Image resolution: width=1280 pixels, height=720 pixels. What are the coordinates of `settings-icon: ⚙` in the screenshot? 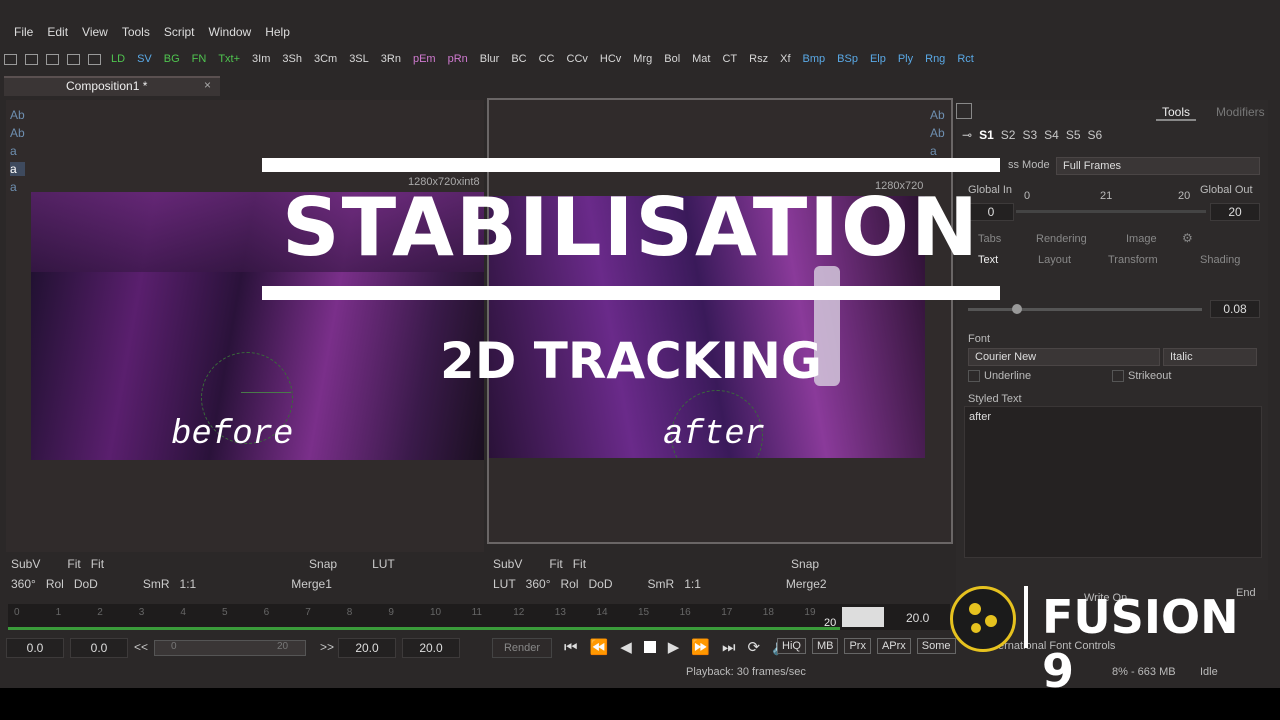 It's located at (1187, 238).